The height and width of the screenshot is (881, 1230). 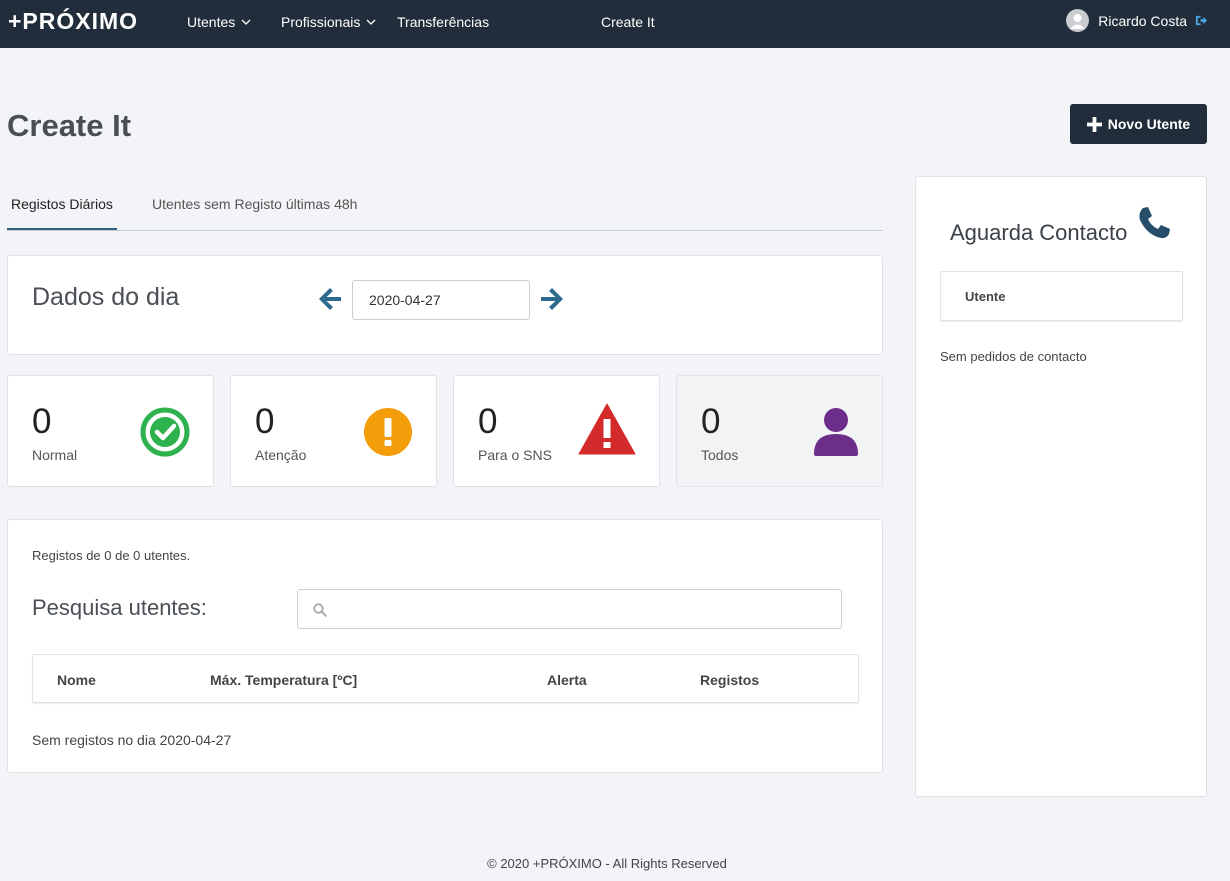 What do you see at coordinates (73, 21) in the screenshot?
I see `brand-logo: +PRÓXIMO` at bounding box center [73, 21].